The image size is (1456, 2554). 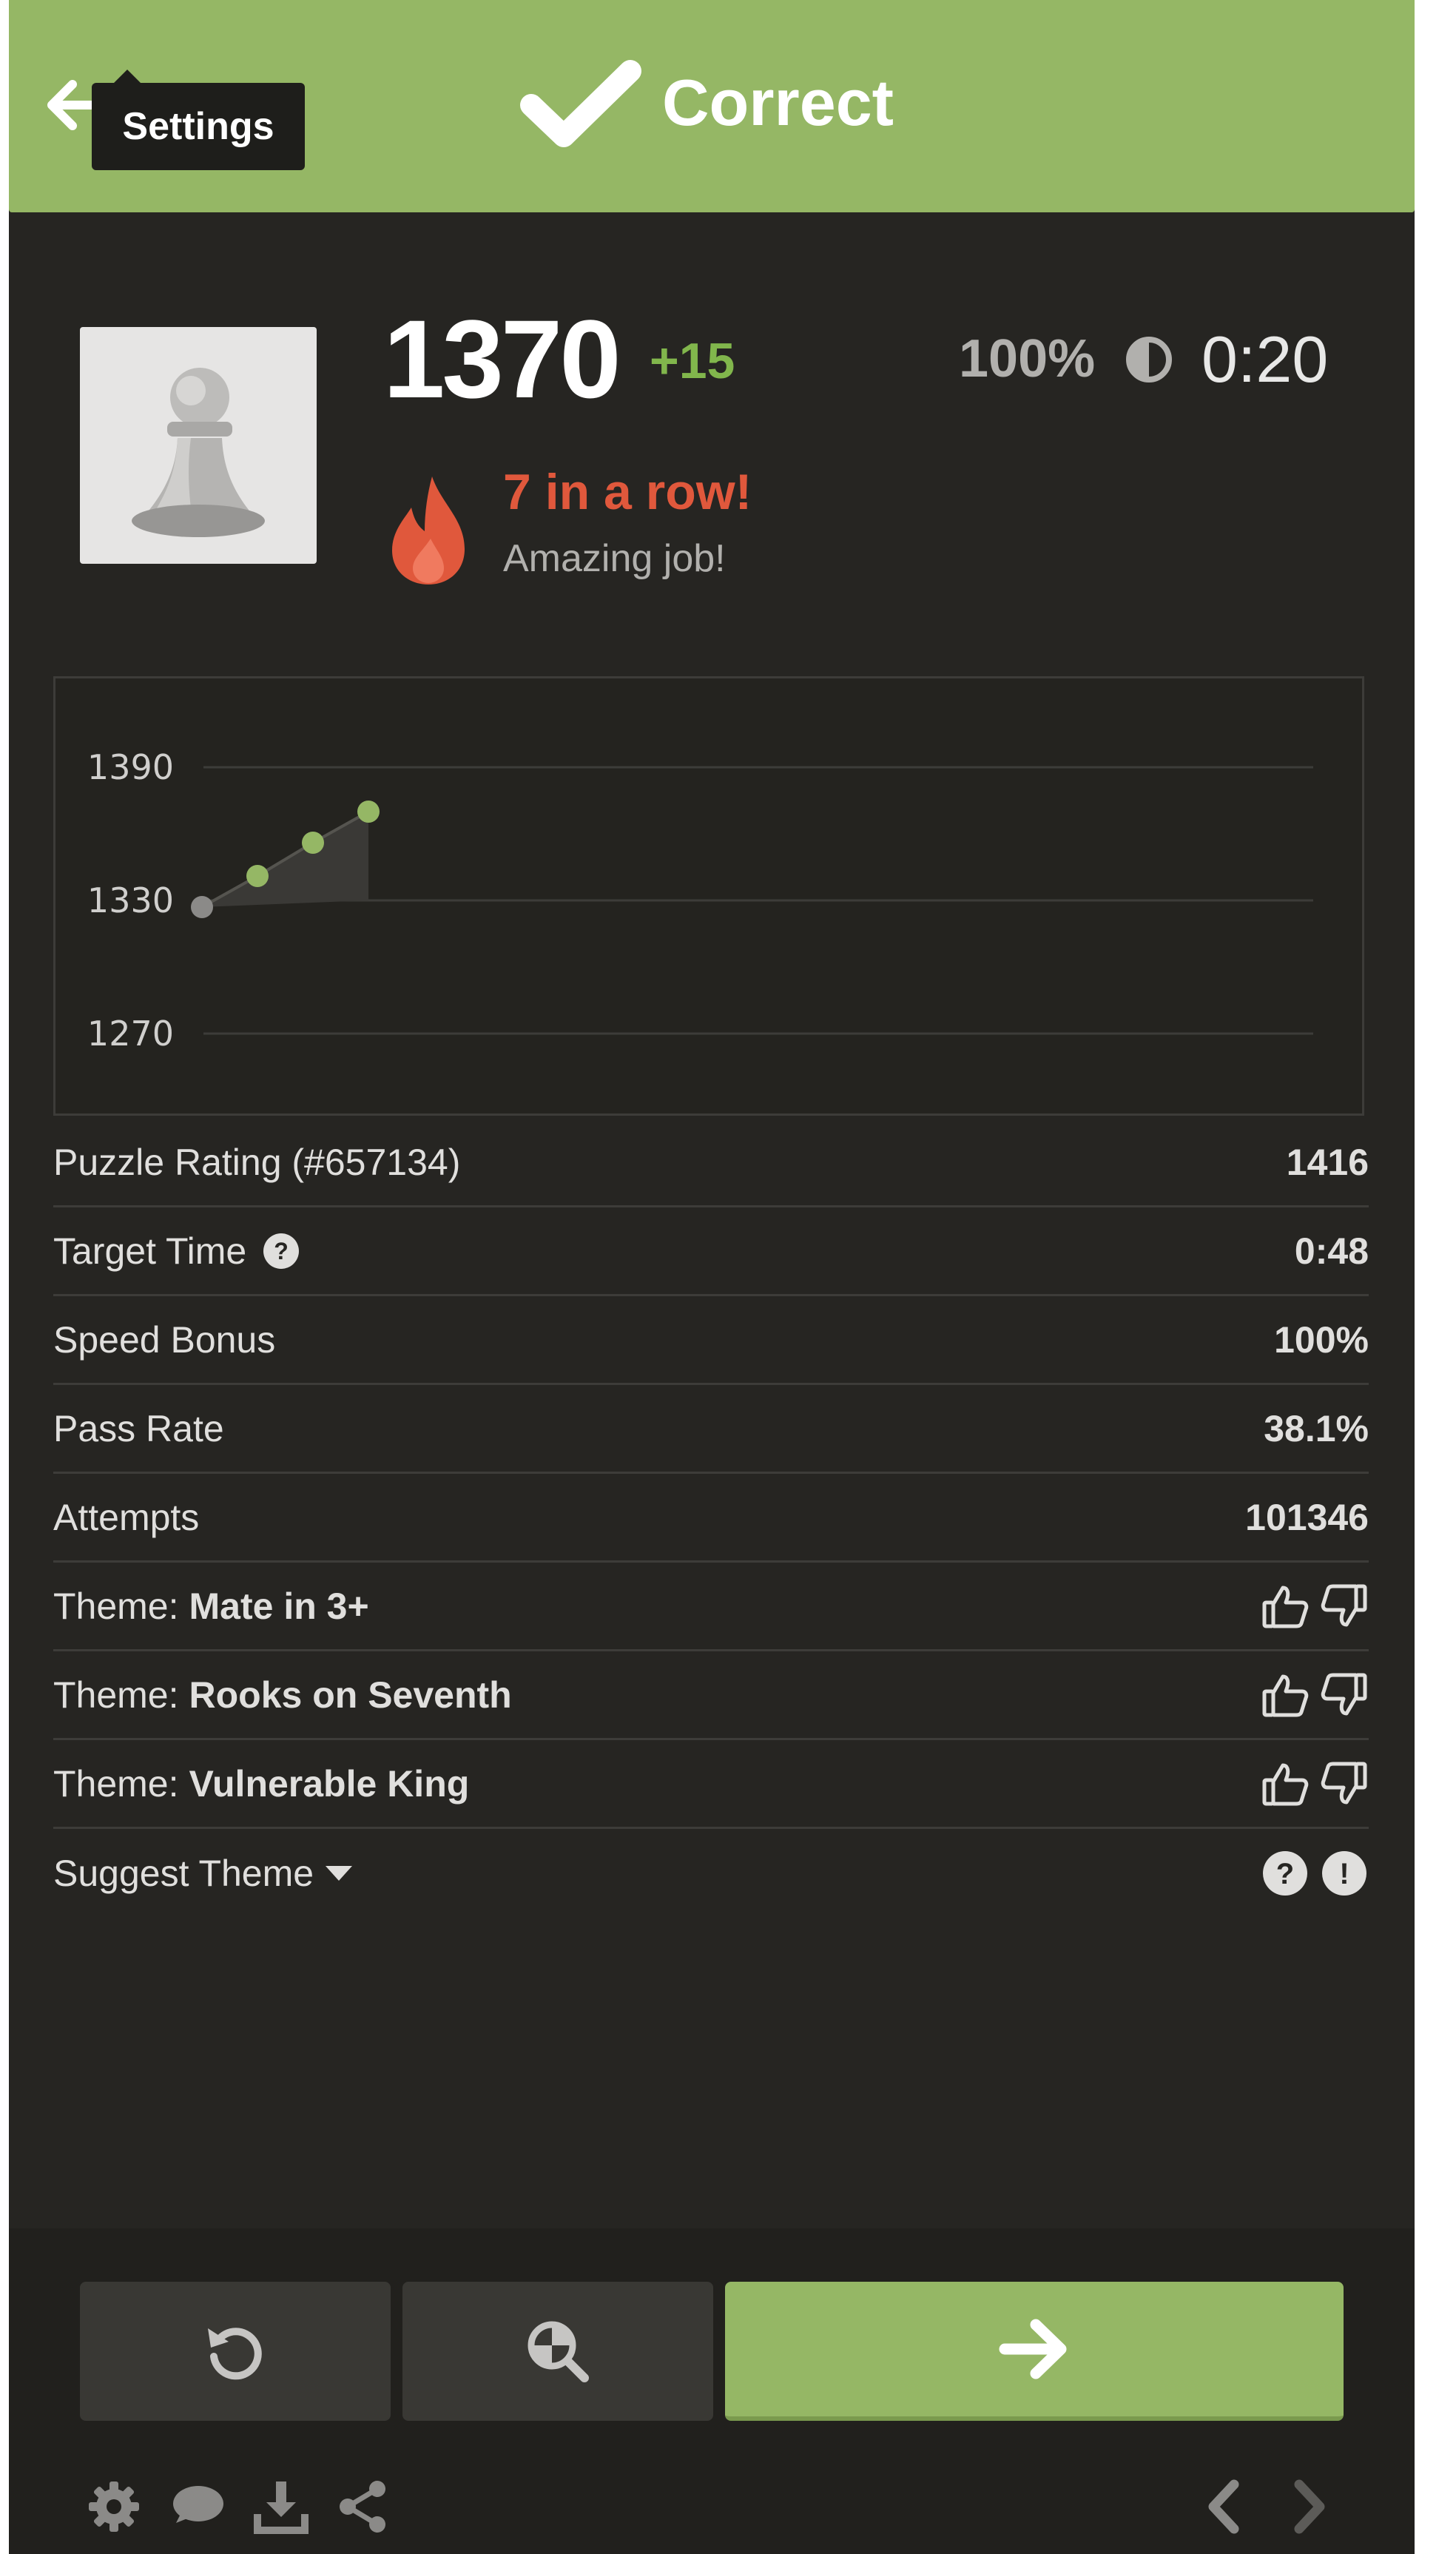 What do you see at coordinates (1265, 359) in the screenshot?
I see `solve-time: 0:20` at bounding box center [1265, 359].